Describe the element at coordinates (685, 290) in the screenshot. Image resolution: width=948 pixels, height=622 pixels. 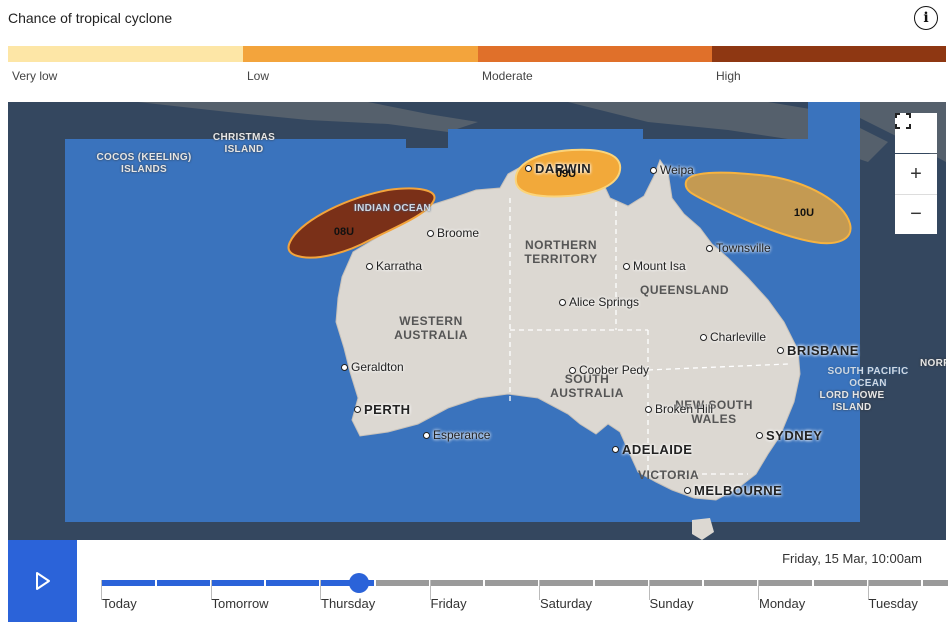
I see `label-queensland: QUEENSLAND` at that location.